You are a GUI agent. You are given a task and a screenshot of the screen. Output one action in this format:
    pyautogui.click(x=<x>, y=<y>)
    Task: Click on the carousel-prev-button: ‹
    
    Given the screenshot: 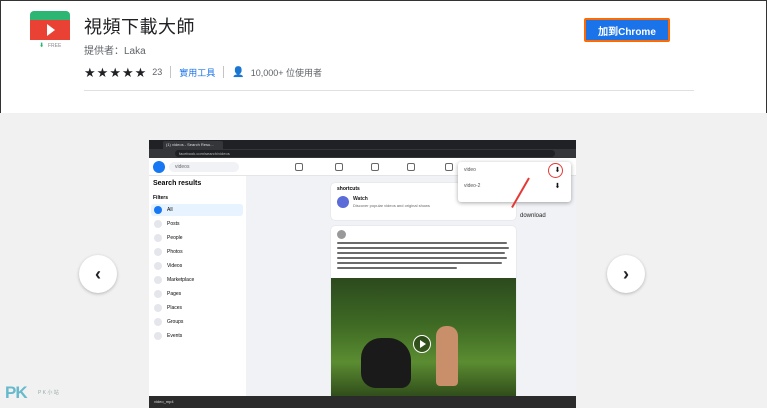 What is the action you would take?
    pyautogui.click(x=98, y=274)
    